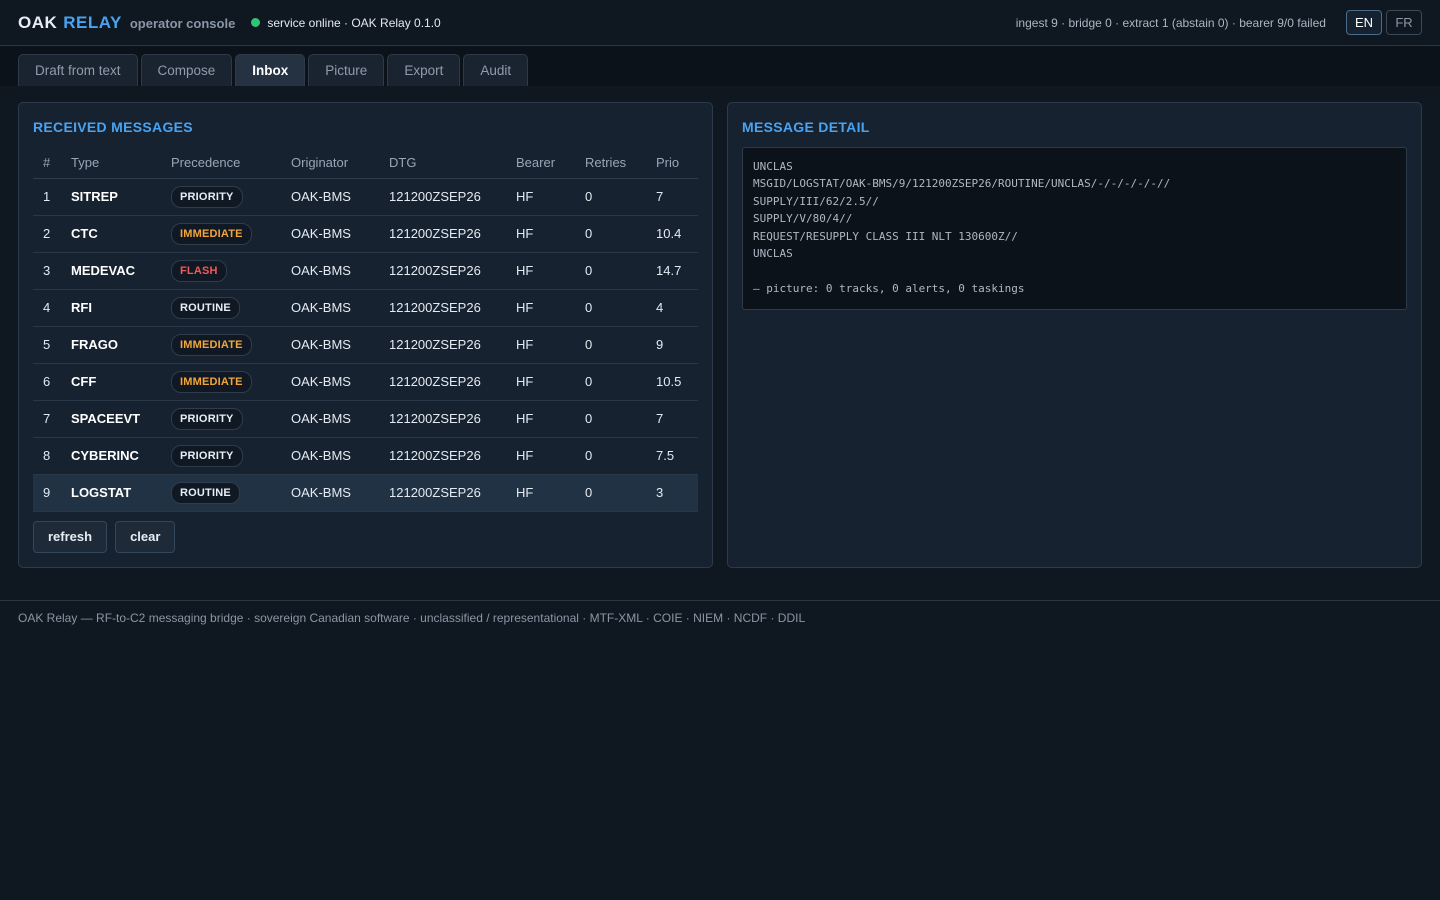 This screenshot has width=1440, height=900. Describe the element at coordinates (346, 70) in the screenshot. I see `tab-picture: Picture` at that location.